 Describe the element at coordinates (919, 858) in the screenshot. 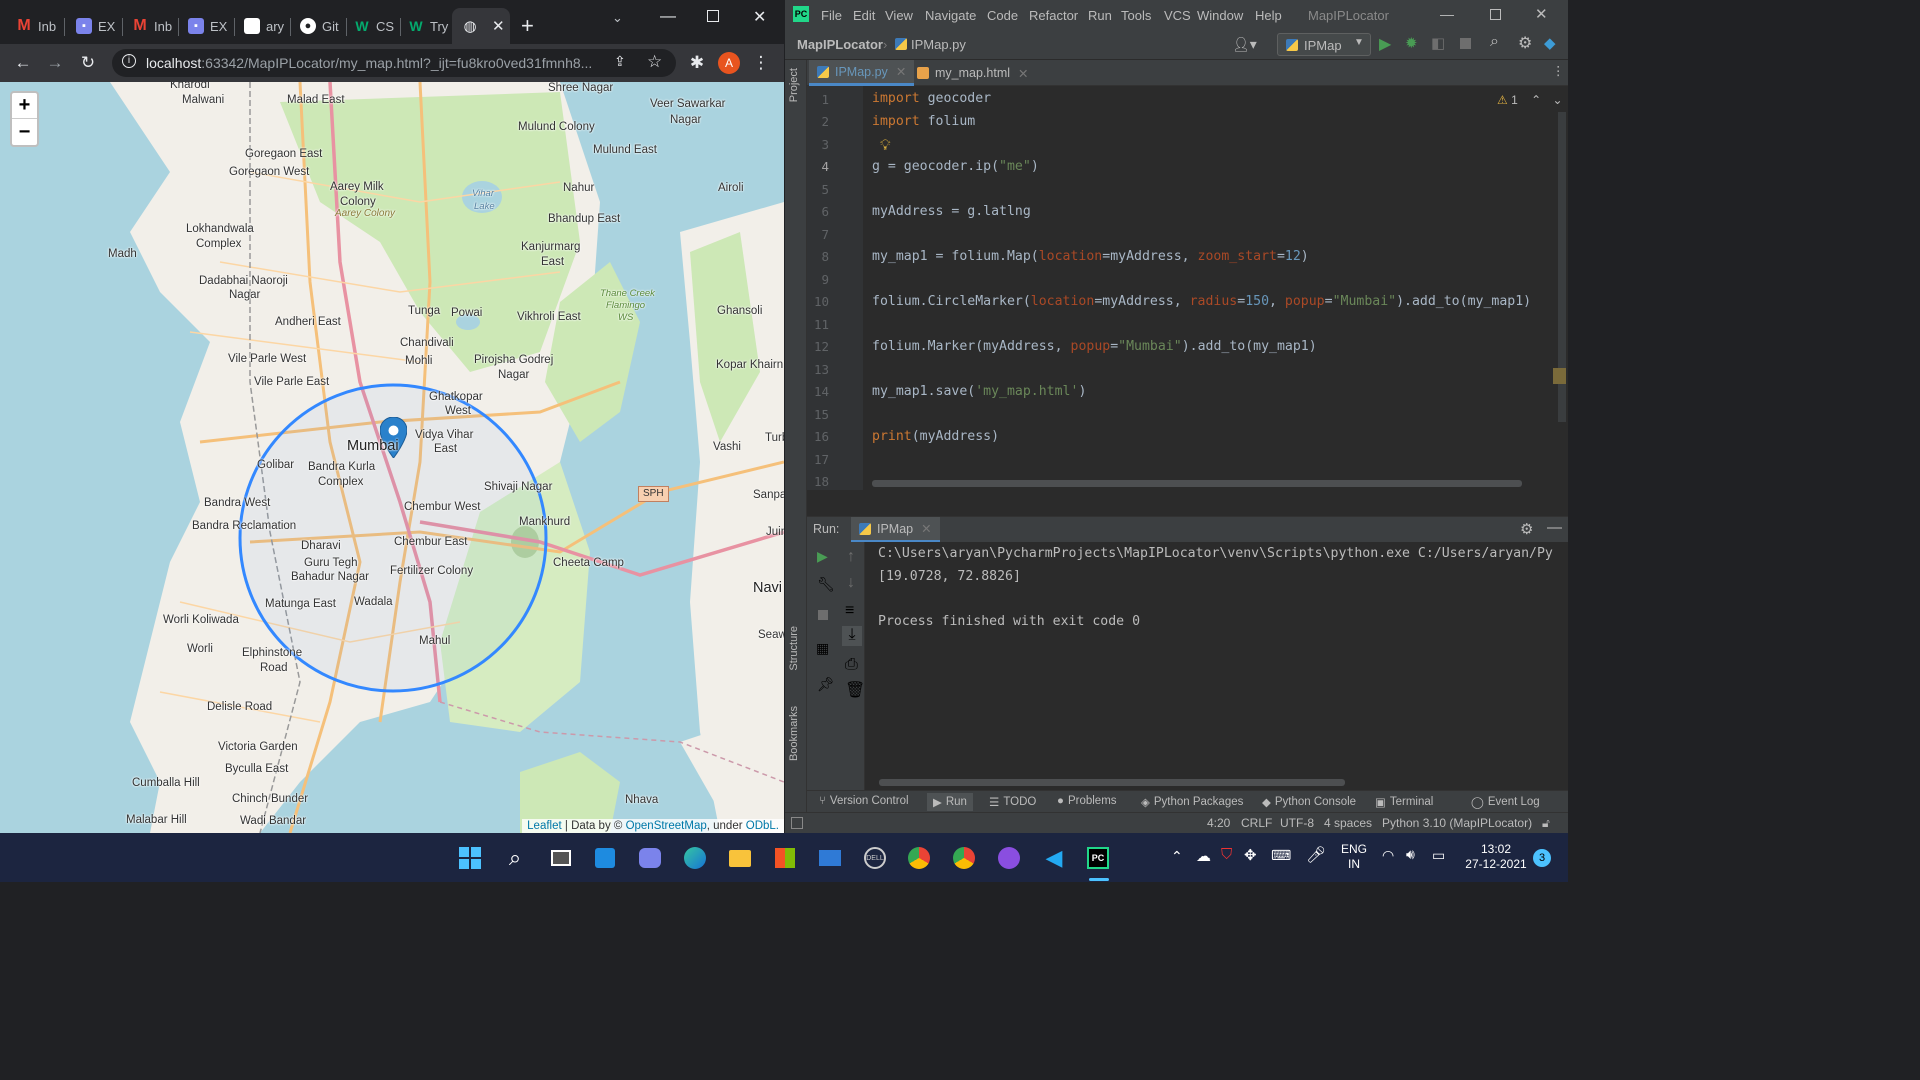

I see `chrome-icon` at that location.